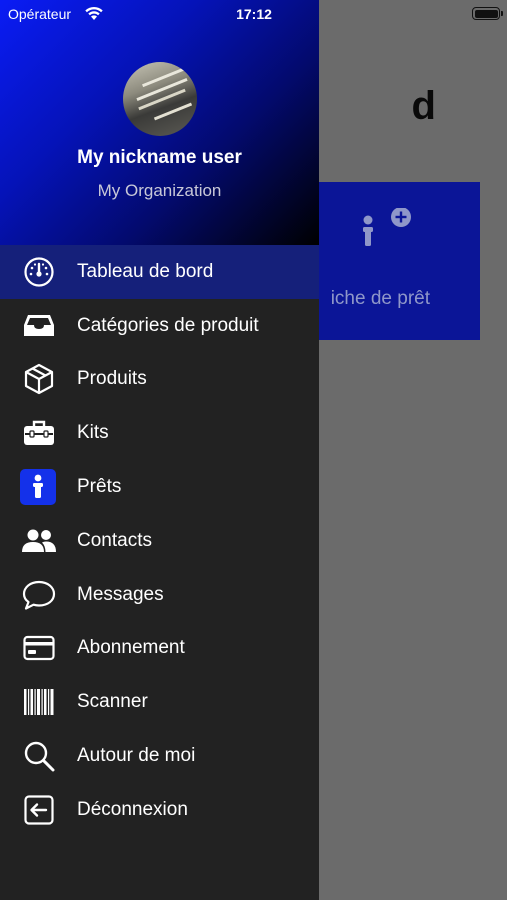  What do you see at coordinates (39, 272) in the screenshot?
I see `dashboard-gauge-icon` at bounding box center [39, 272].